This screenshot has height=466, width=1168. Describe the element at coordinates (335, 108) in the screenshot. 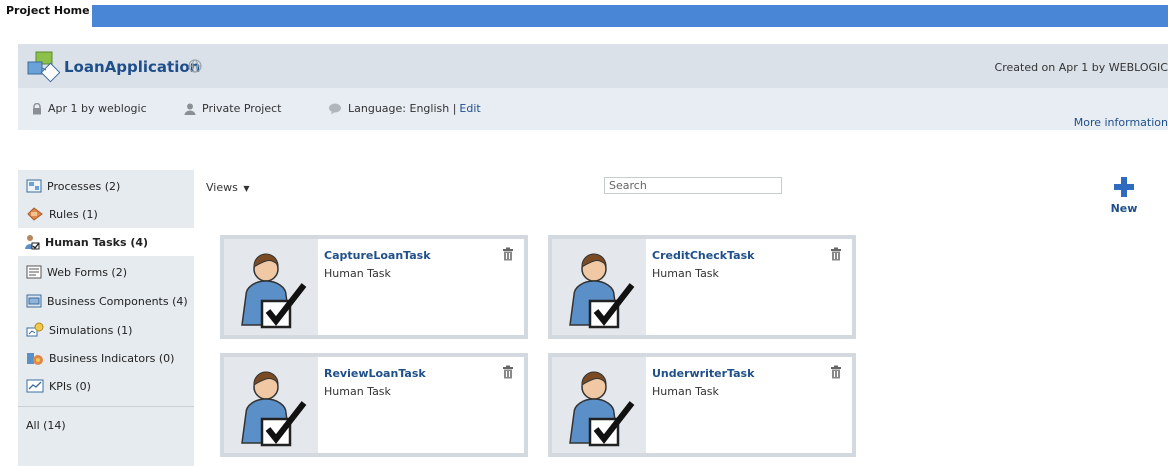

I see `speech-bubble-icon` at that location.